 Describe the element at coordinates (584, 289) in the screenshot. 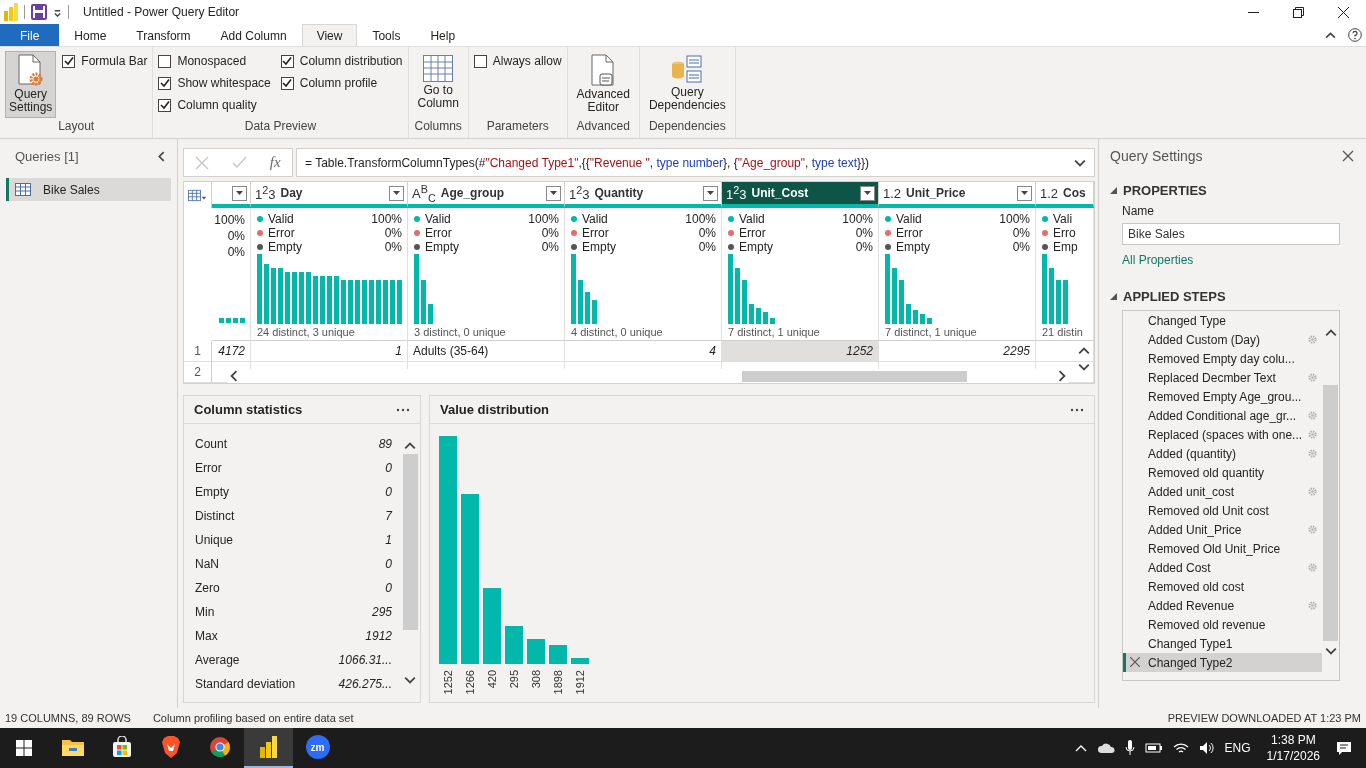

I see `distribution-drawing` at that location.